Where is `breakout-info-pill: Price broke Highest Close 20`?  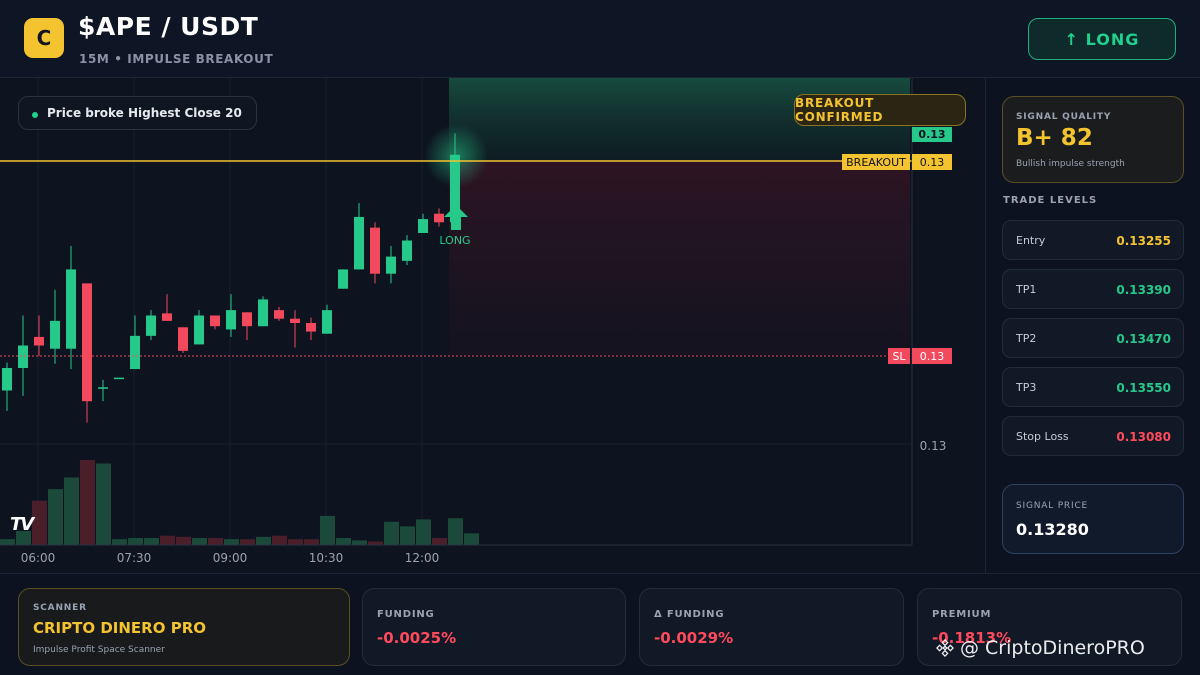 breakout-info-pill: Price broke Highest Close 20 is located at coordinates (137, 113).